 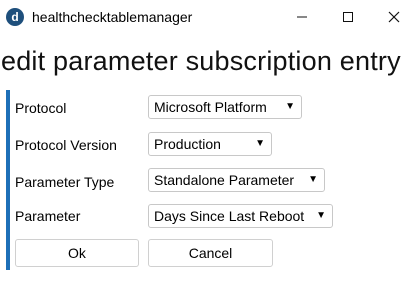 What do you see at coordinates (48, 216) in the screenshot?
I see `parameter-label: Parameter` at bounding box center [48, 216].